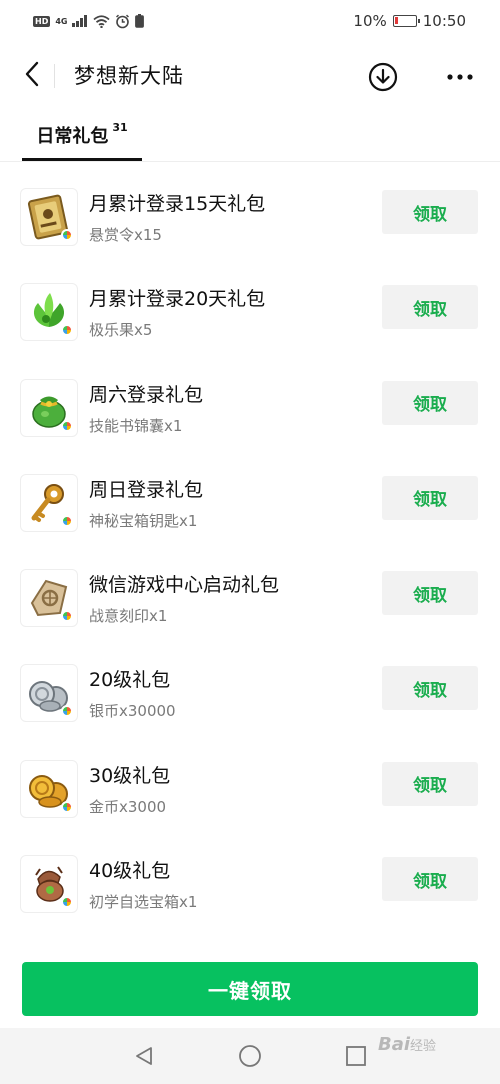 The height and width of the screenshot is (1084, 500). What do you see at coordinates (49, 217) in the screenshot?
I see `bounty-scroll-icon` at bounding box center [49, 217].